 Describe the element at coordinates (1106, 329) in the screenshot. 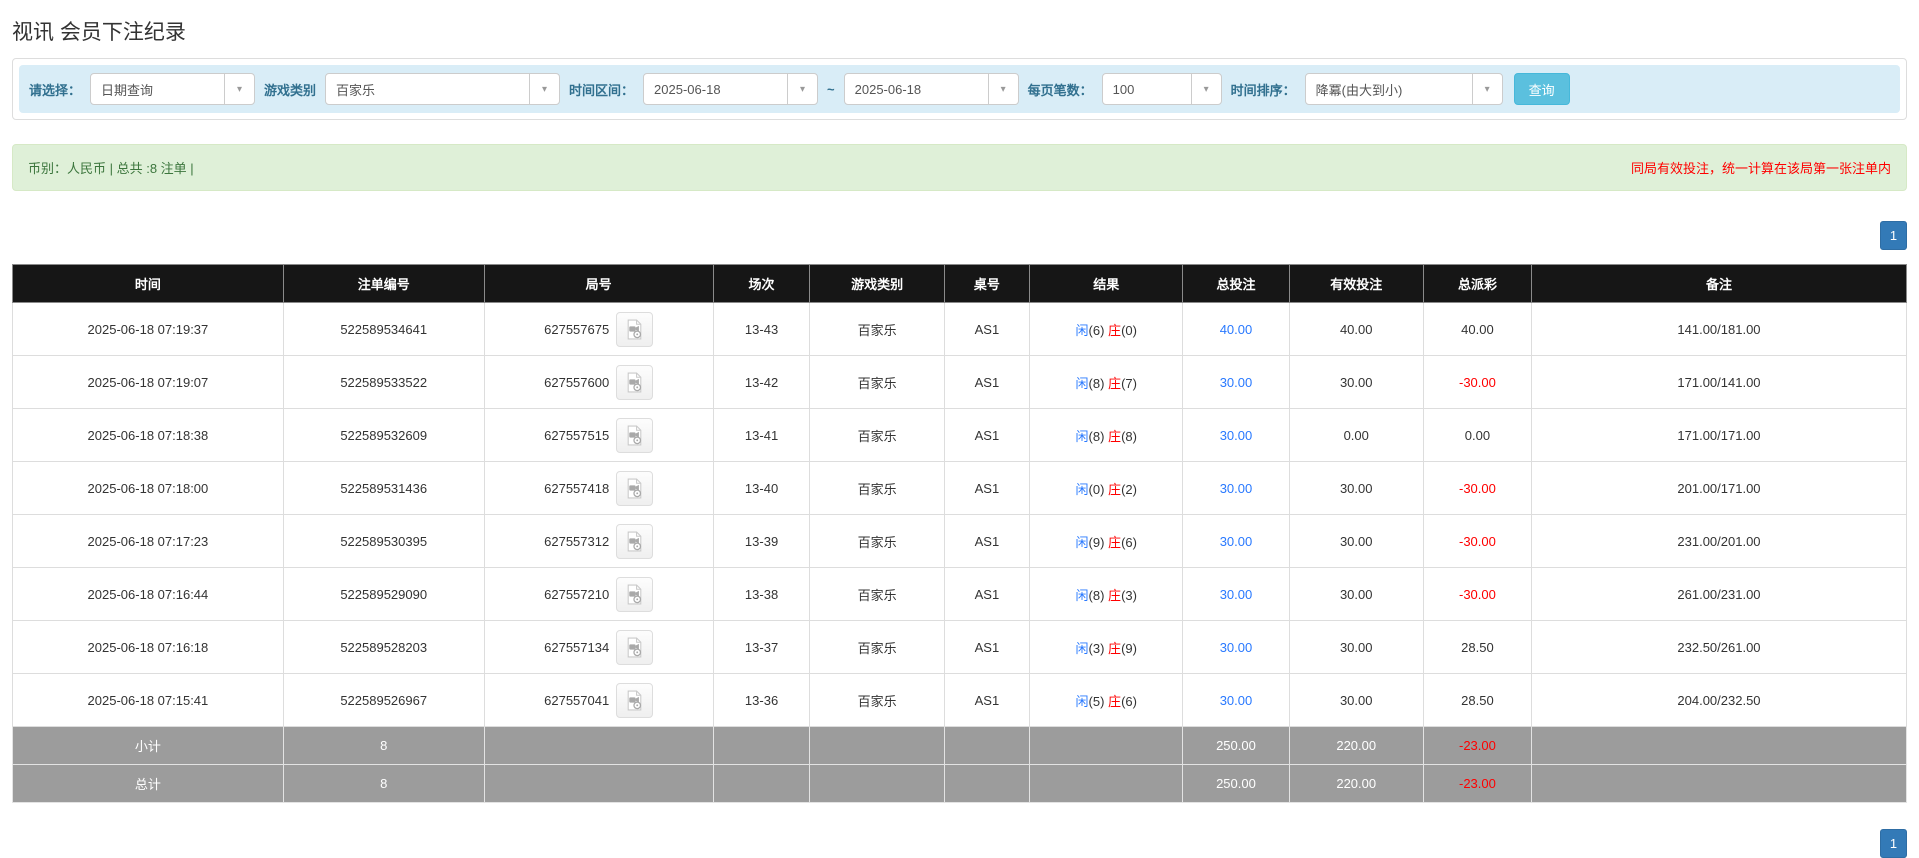

I see `cell-result: 闲(6) 庄(0)` at that location.